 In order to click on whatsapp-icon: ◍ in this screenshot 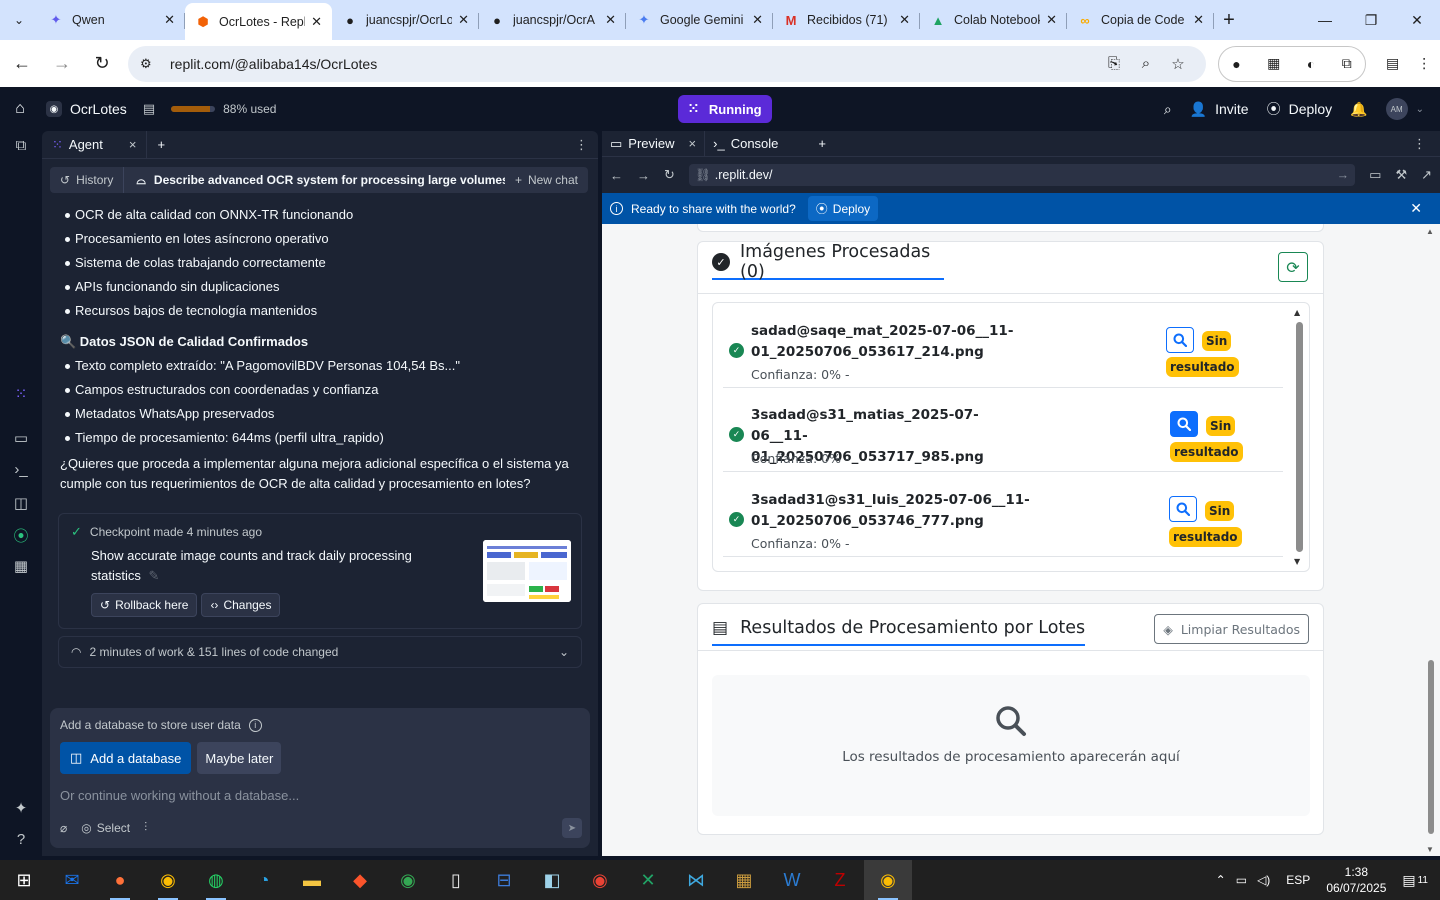, I will do `click(216, 880)`.